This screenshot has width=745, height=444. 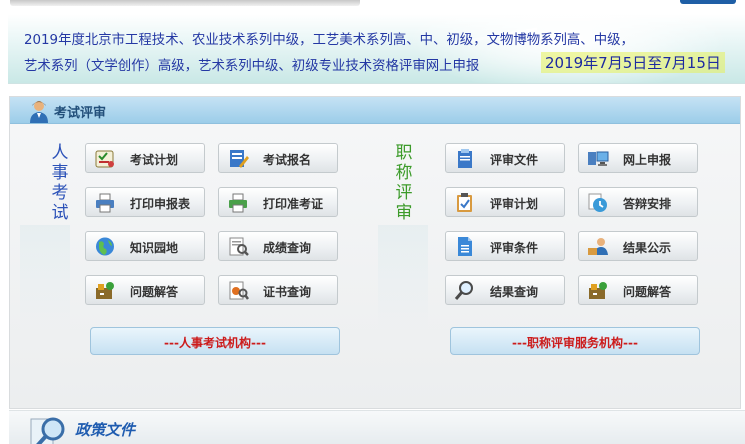 What do you see at coordinates (514, 204) in the screenshot?
I see `button-label: 评审计划` at bounding box center [514, 204].